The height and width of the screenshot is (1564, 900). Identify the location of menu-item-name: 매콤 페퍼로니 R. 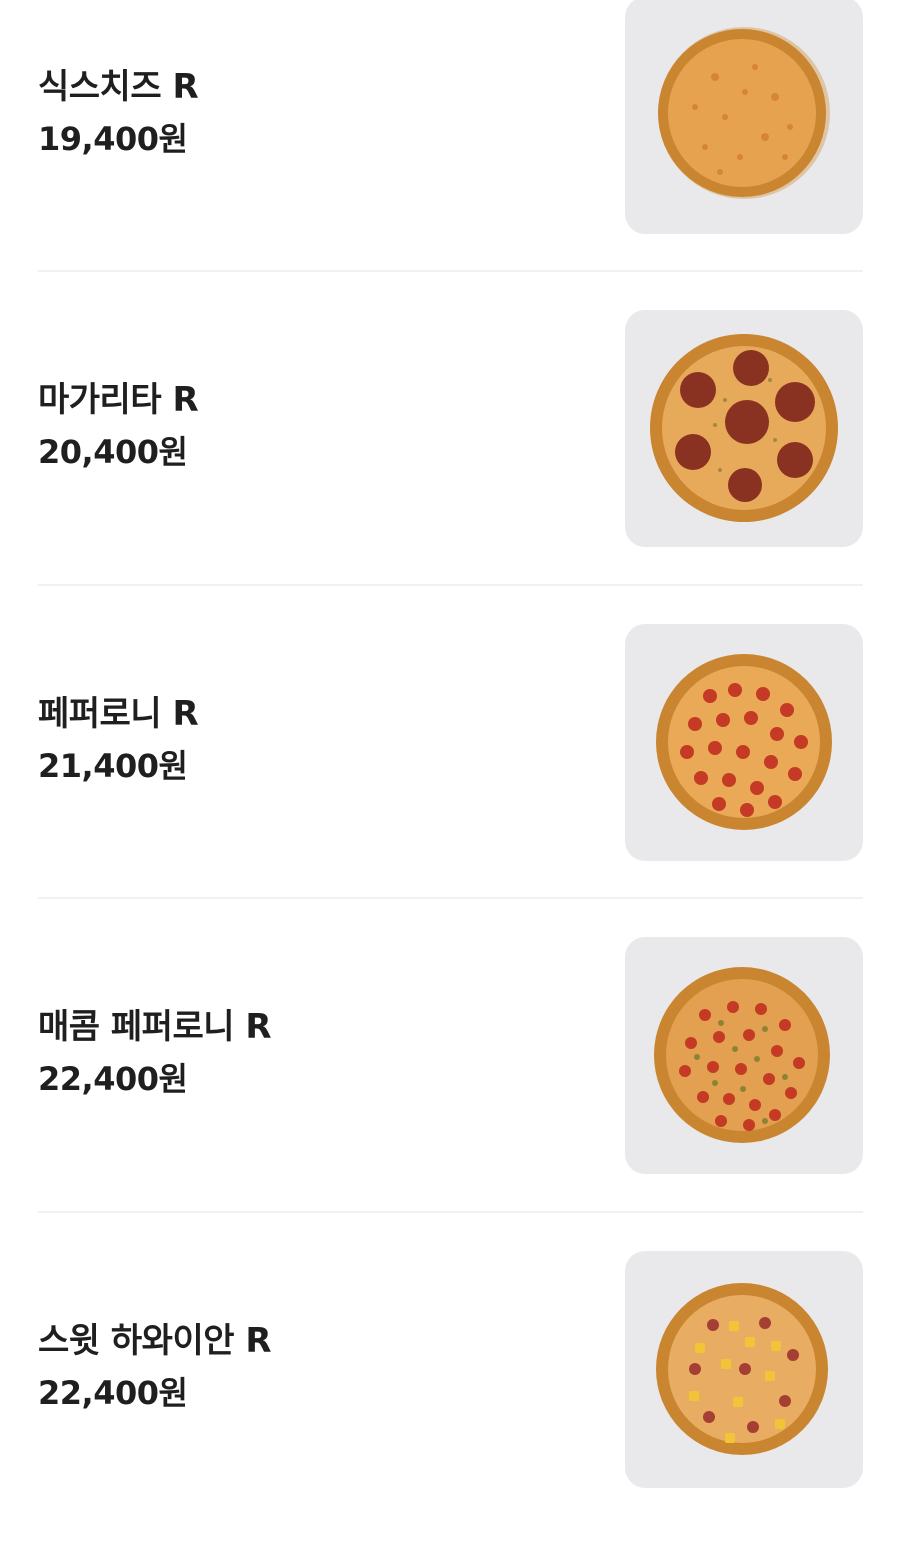
(155, 1027).